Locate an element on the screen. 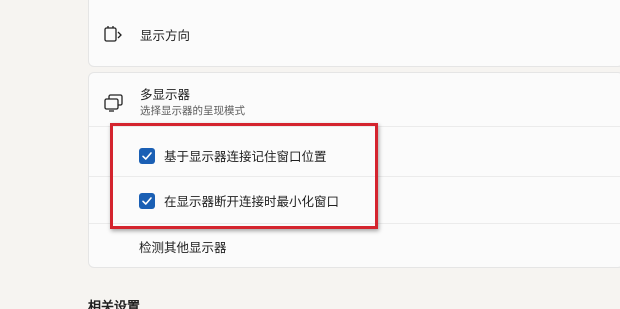 The height and width of the screenshot is (309, 620). multiple-displays-header: 多显示器 选择显示器的呈现模式 is located at coordinates (174, 102).